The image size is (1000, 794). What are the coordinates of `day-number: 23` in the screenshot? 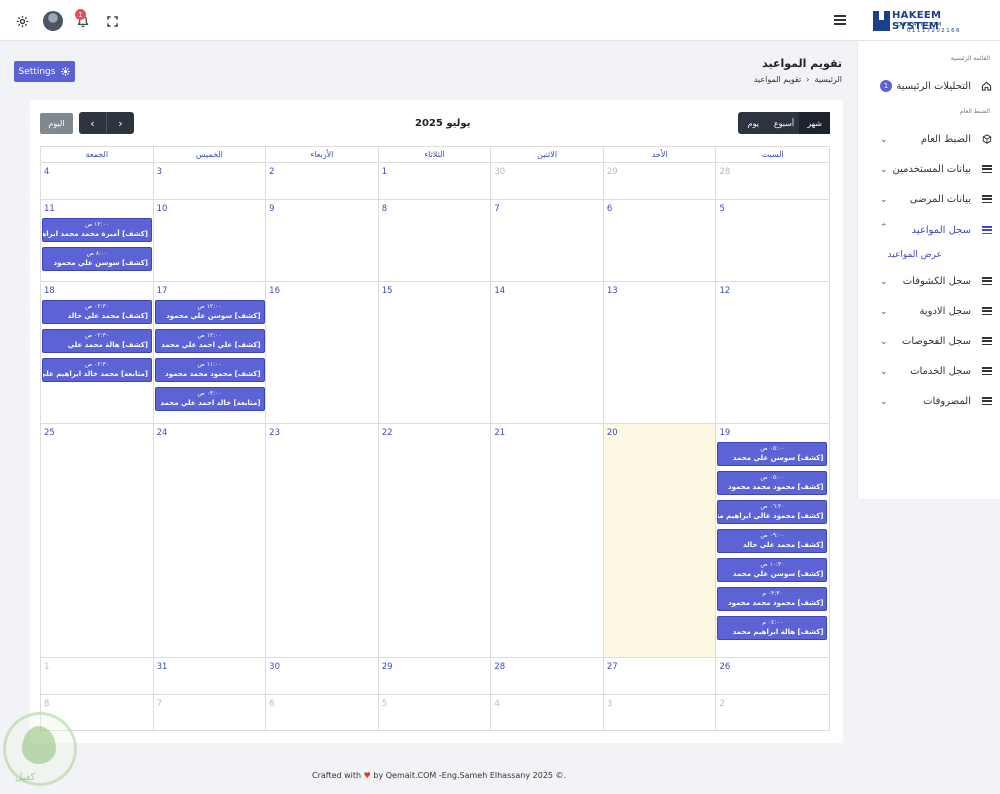 It's located at (274, 433).